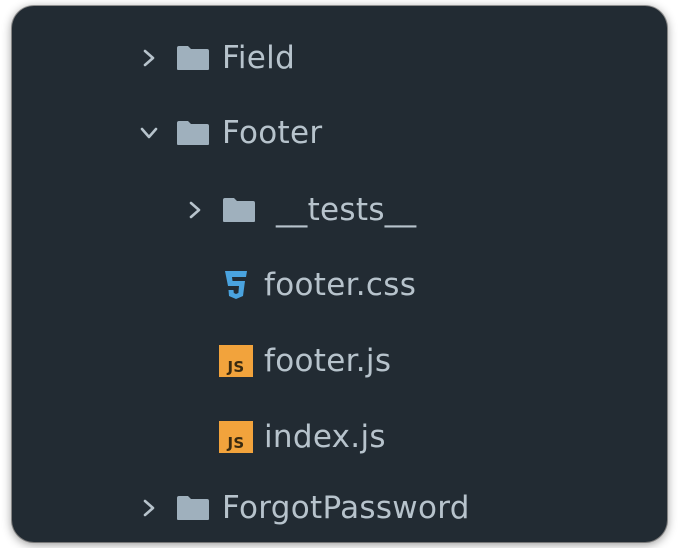 The width and height of the screenshot is (679, 548). Describe the element at coordinates (236, 285) in the screenshot. I see `css3-icon` at that location.